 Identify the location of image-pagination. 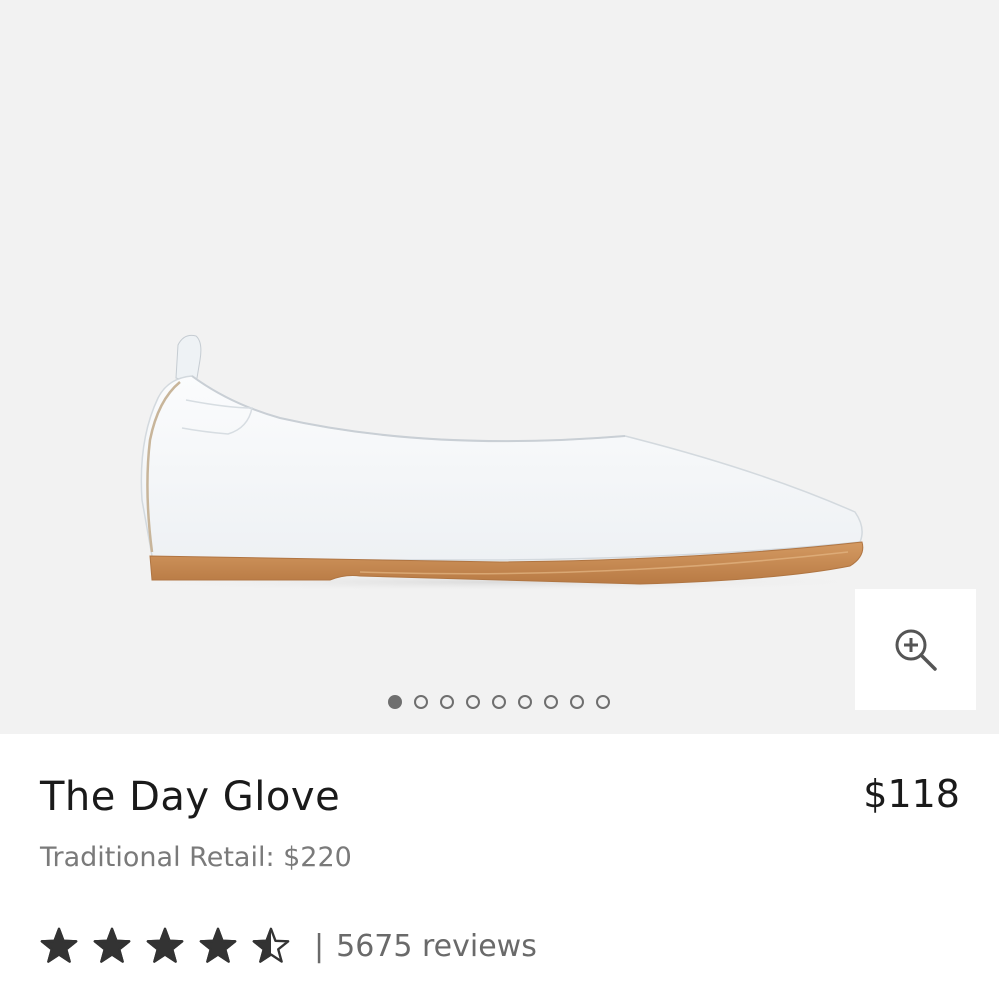
(499, 704).